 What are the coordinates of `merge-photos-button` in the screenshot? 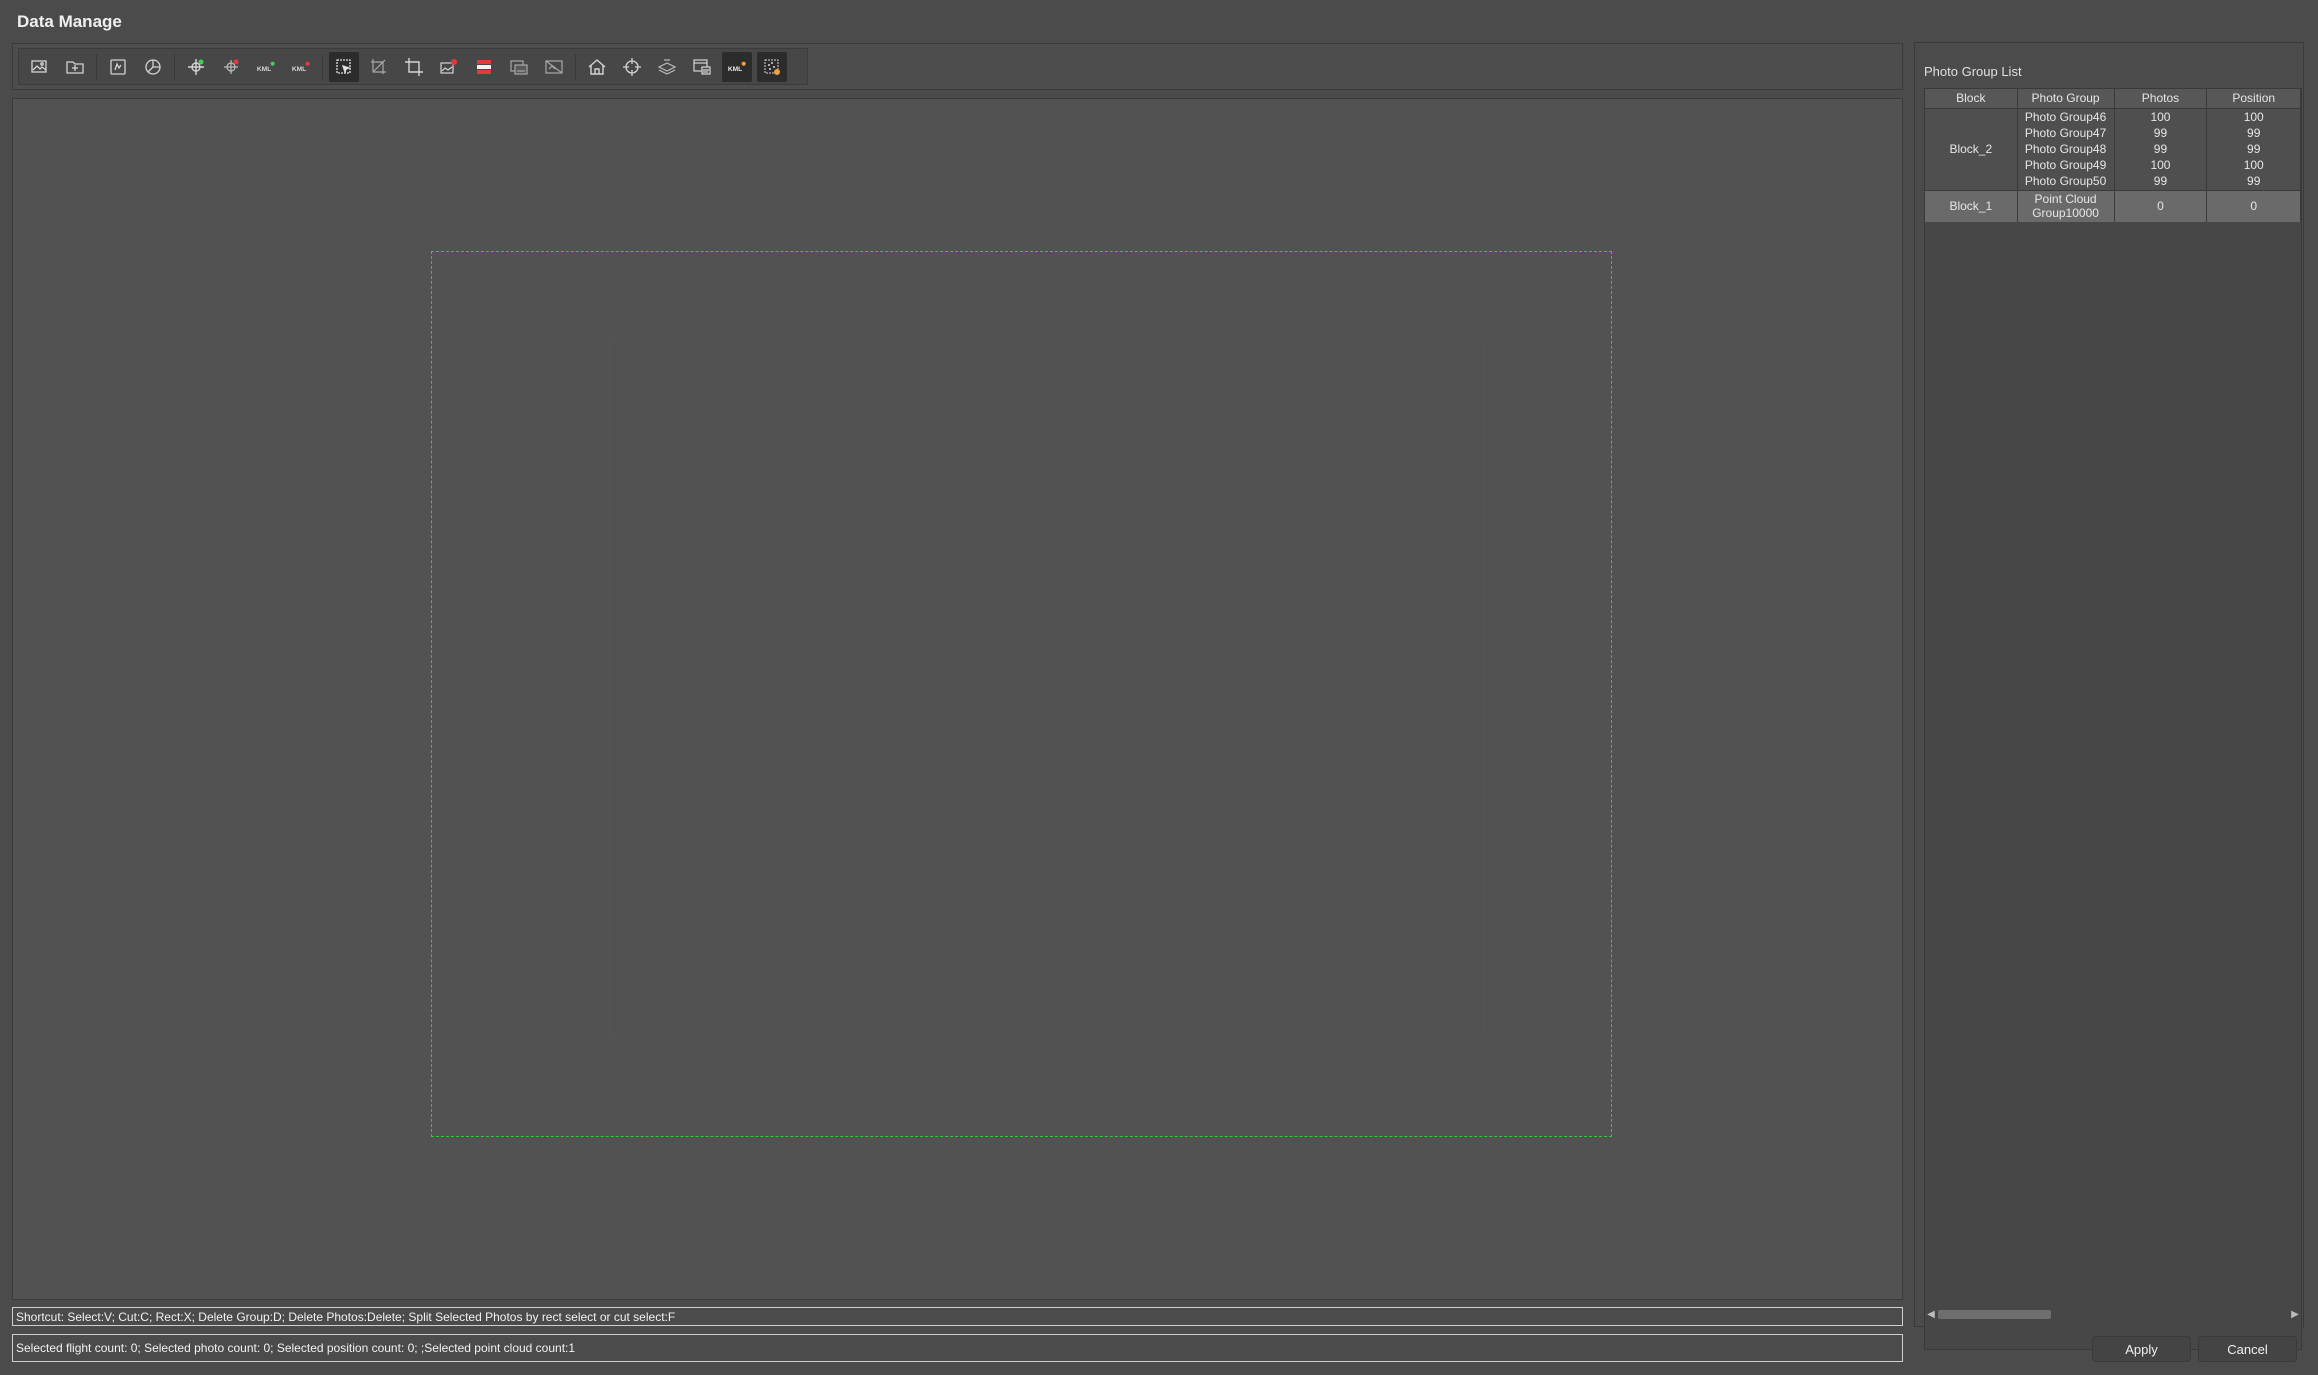 It's located at (554, 67).